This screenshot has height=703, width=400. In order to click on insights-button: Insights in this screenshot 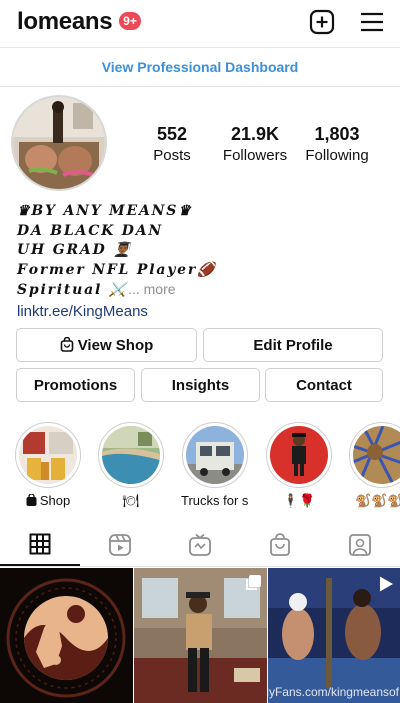, I will do `click(200, 385)`.